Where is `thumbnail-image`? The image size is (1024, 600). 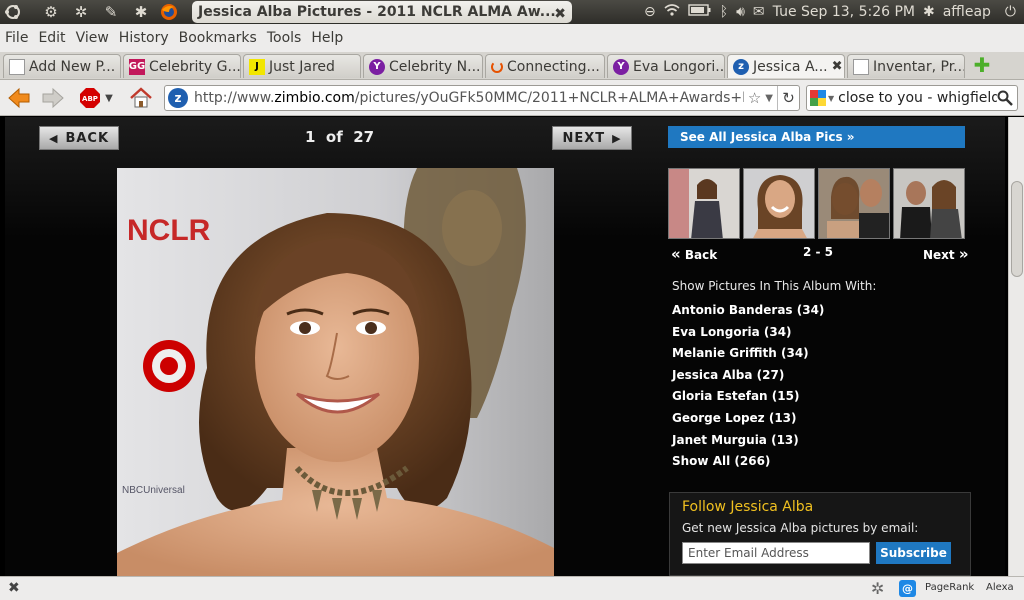
thumbnail-image is located at coordinates (929, 203).